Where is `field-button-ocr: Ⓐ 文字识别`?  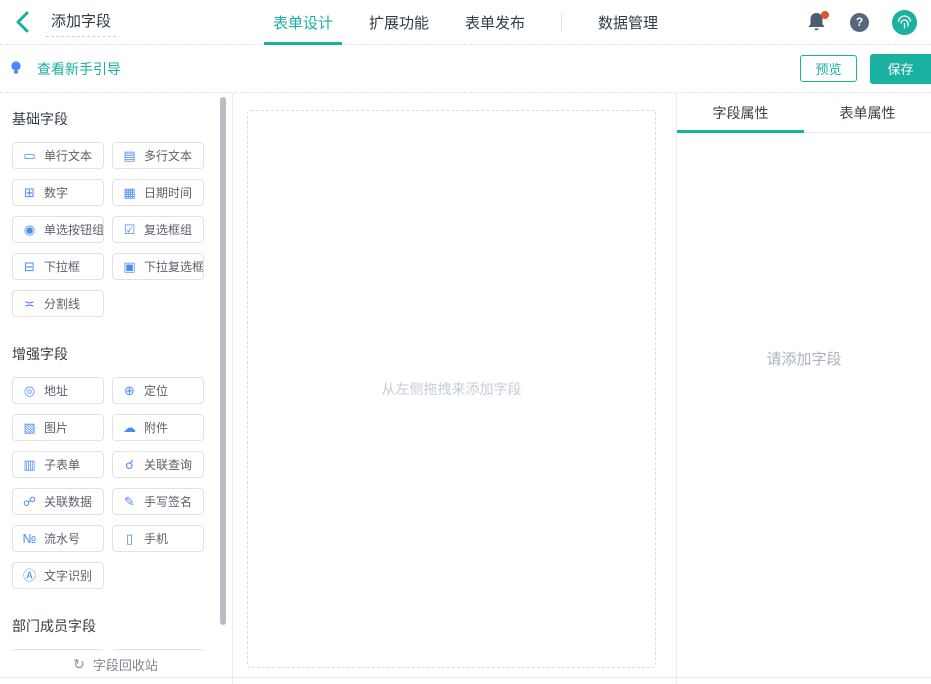
field-button-ocr: Ⓐ 文字识别 is located at coordinates (58, 575).